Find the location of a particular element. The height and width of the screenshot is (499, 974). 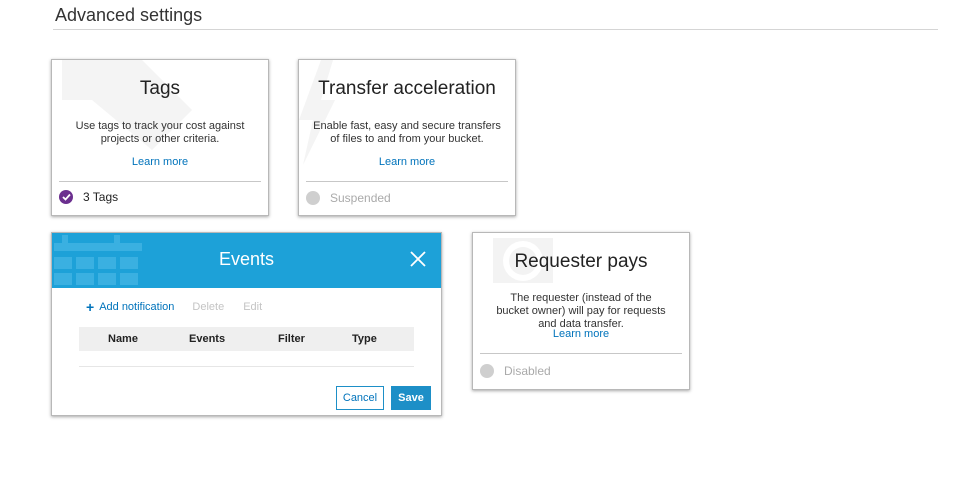

requester-status: Disabled is located at coordinates (515, 371).